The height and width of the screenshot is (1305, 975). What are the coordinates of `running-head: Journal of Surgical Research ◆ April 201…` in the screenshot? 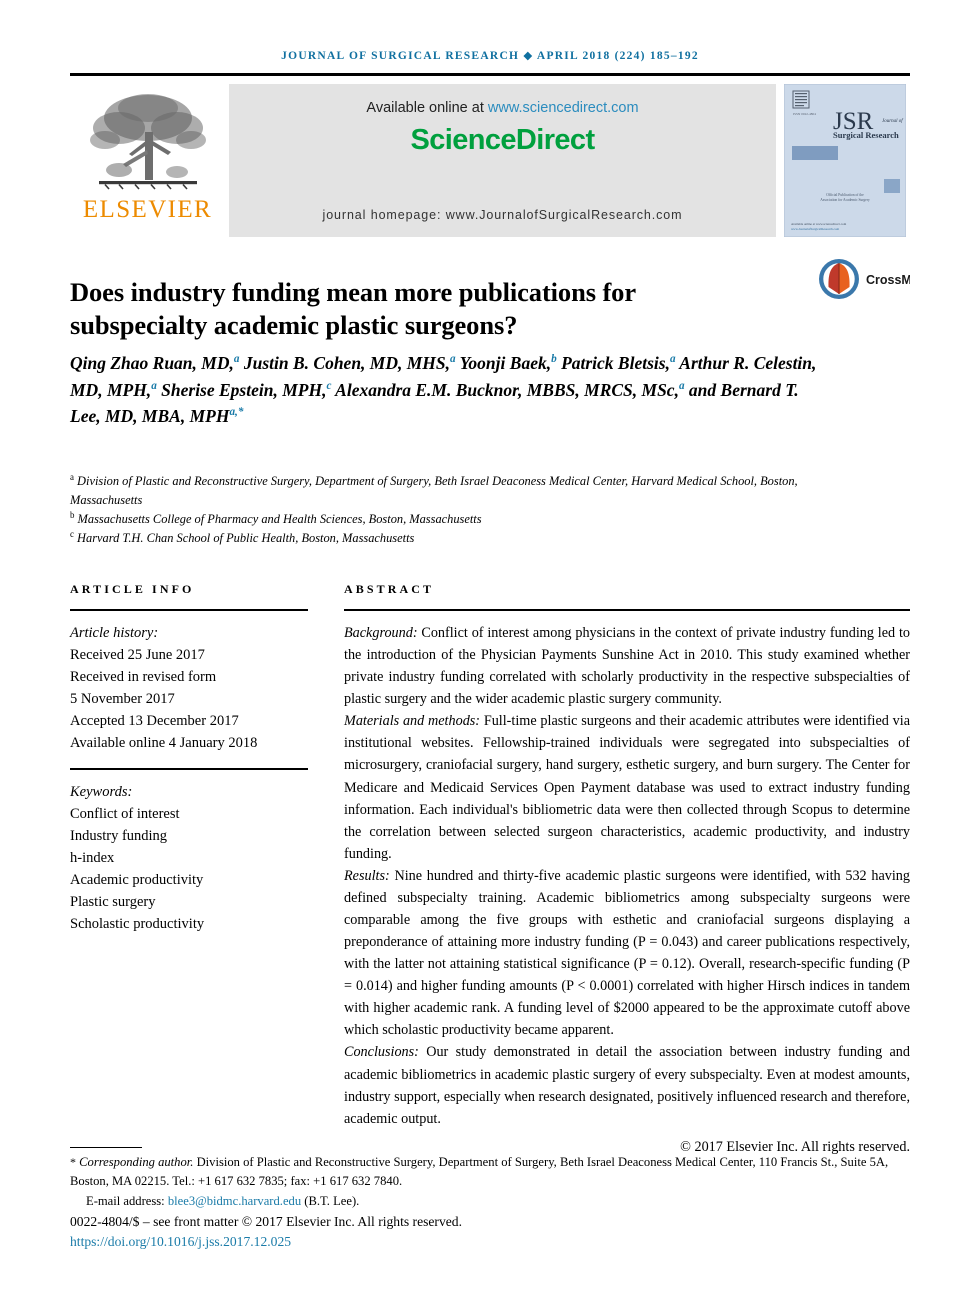 It's located at (490, 56).